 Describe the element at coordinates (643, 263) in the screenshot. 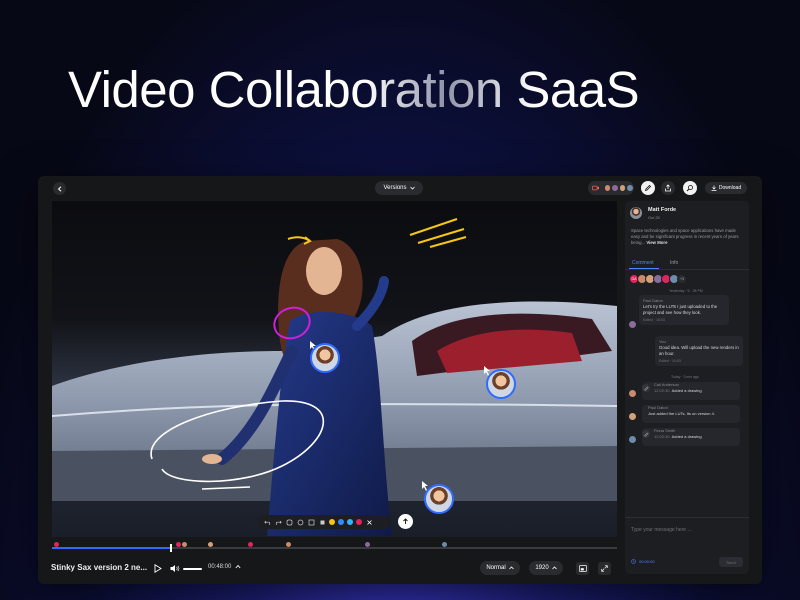

I see `tab-comment: Comment` at that location.